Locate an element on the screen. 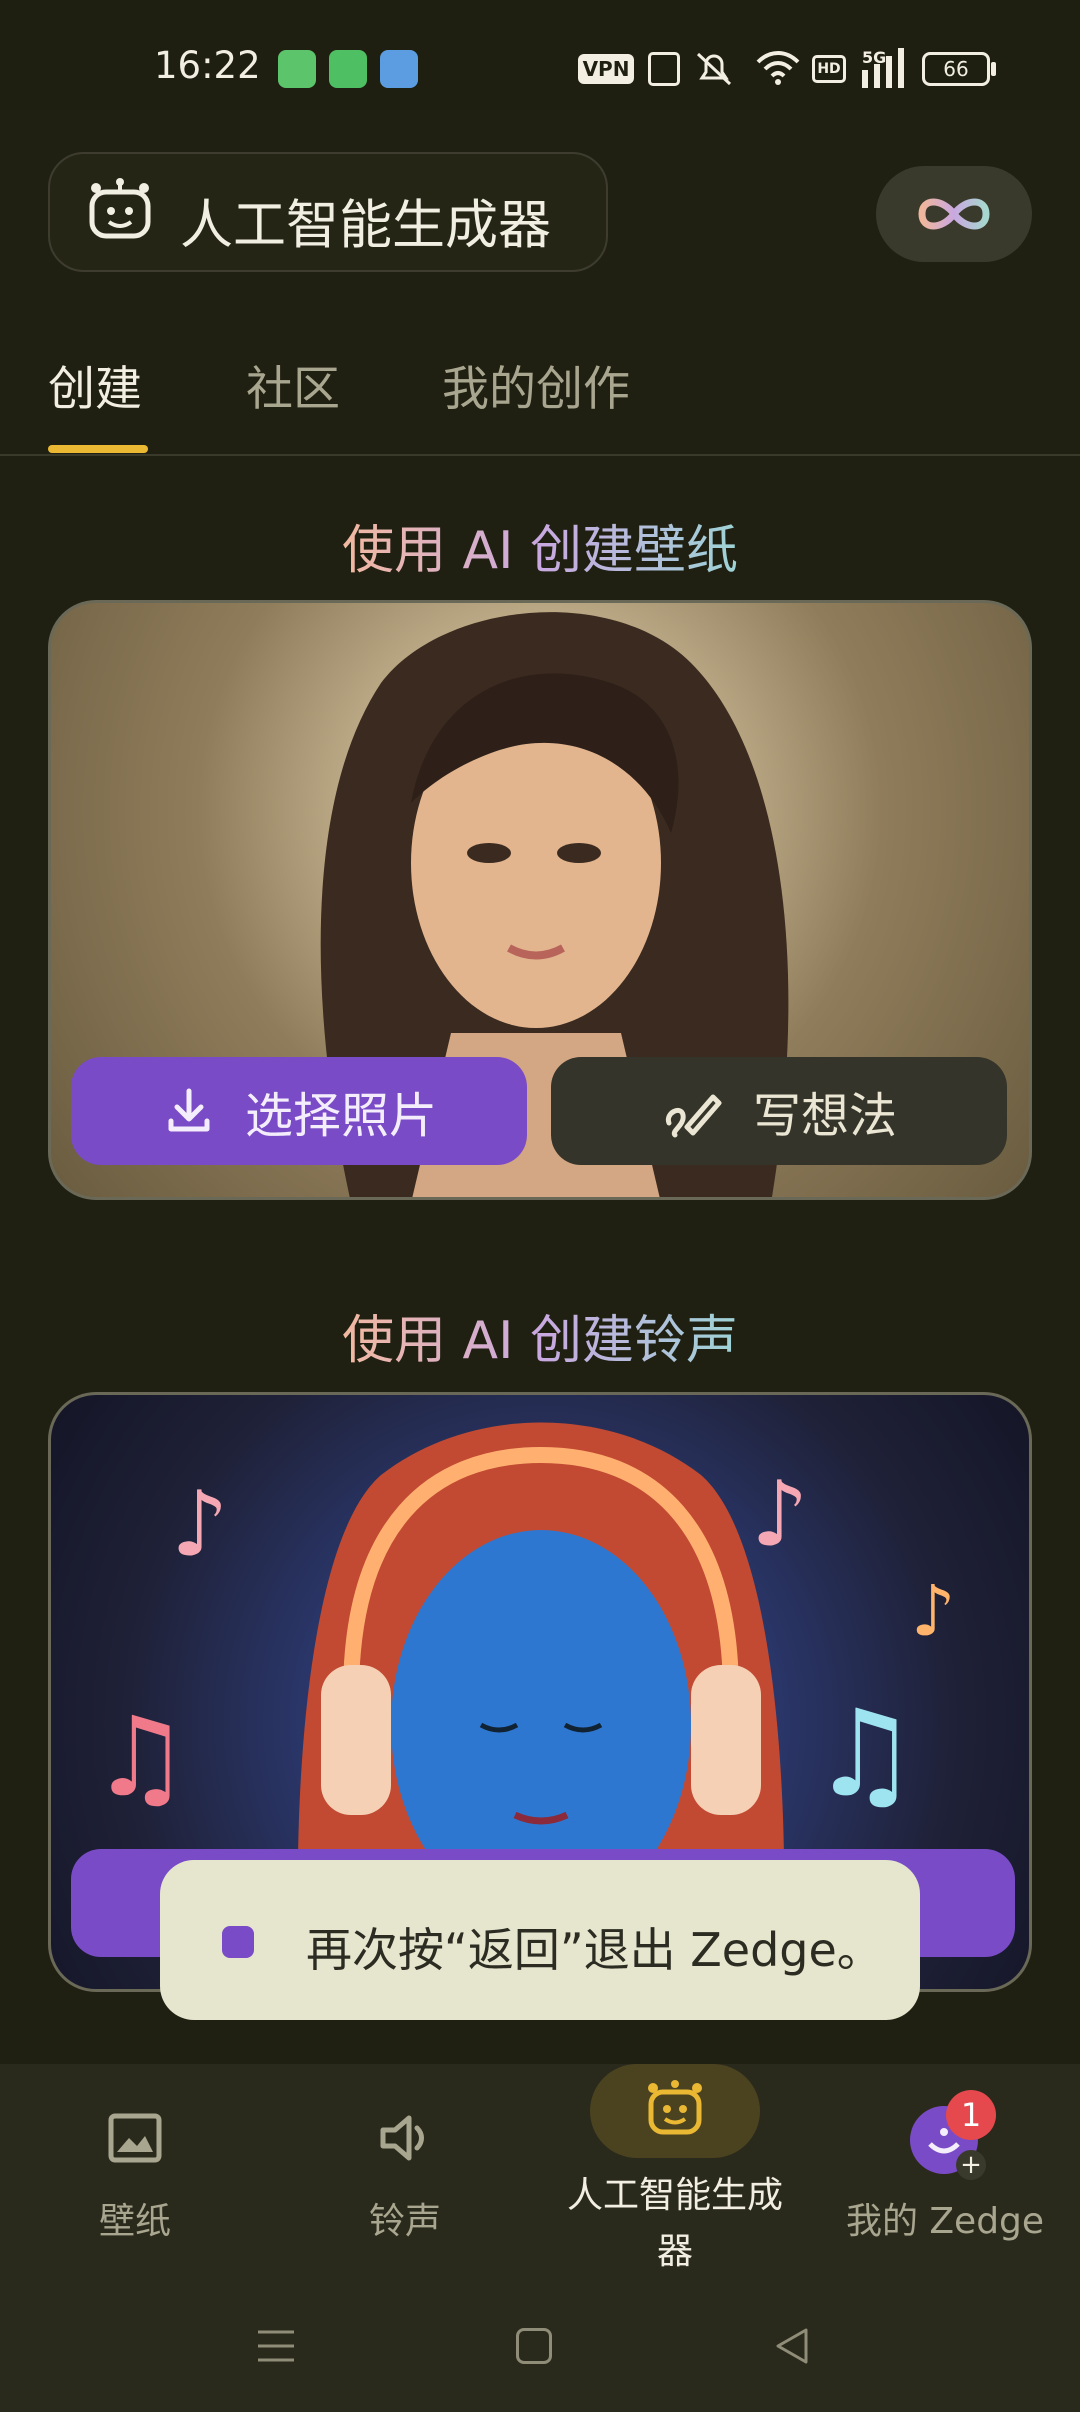 The width and height of the screenshot is (1080, 2412). home-icon is located at coordinates (534, 2346).